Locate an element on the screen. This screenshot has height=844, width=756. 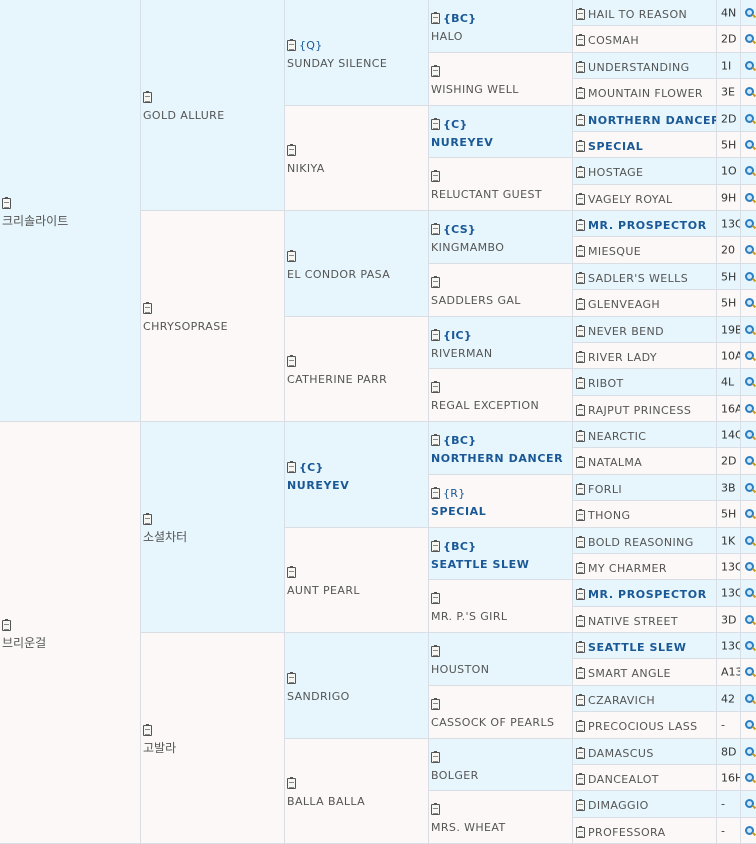
horse-name-link: GOLD ALLURE is located at coordinates (184, 115).